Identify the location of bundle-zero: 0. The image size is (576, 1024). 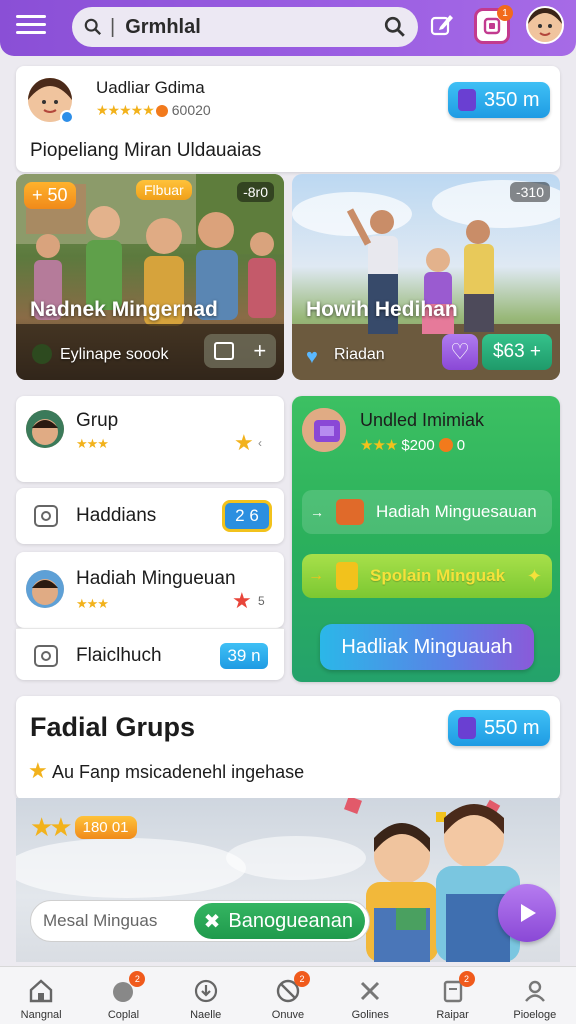
(461, 445).